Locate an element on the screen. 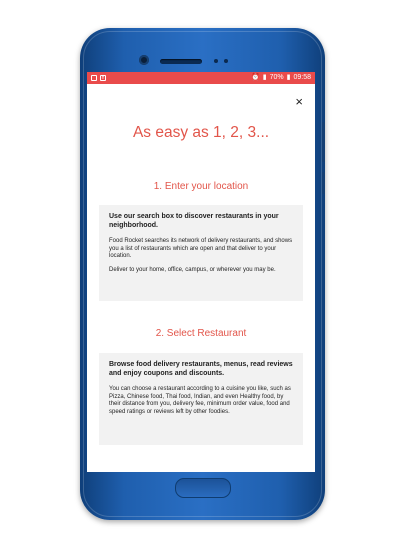 The height and width of the screenshot is (550, 400). clock: 09:58 is located at coordinates (302, 77).